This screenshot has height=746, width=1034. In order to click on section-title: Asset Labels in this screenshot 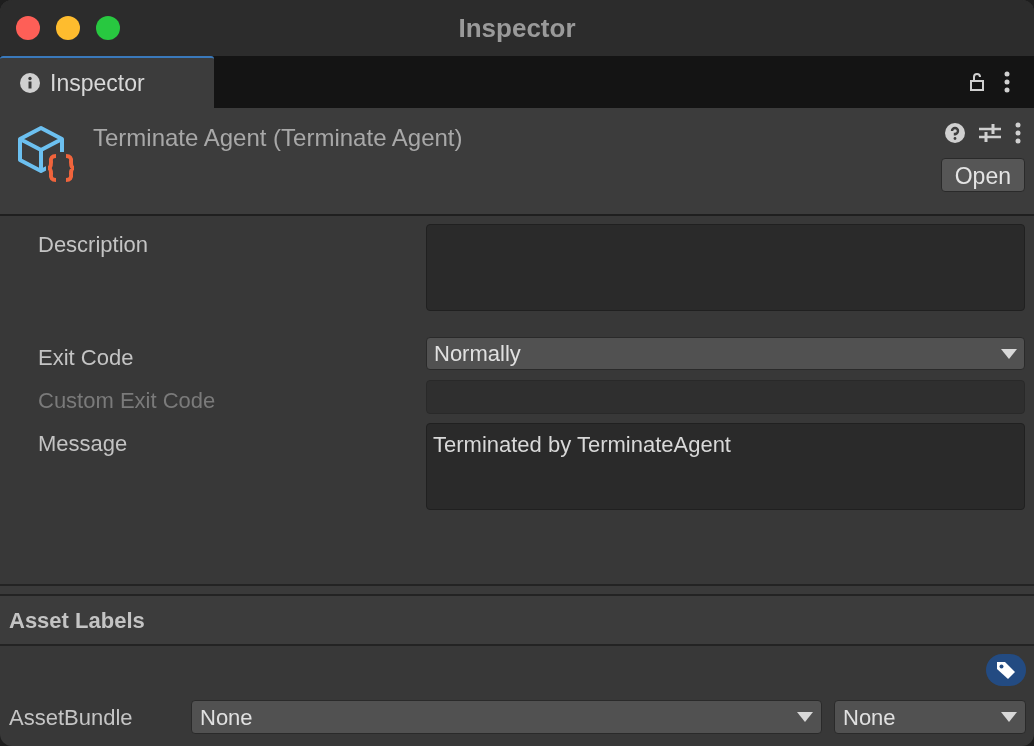, I will do `click(77, 620)`.